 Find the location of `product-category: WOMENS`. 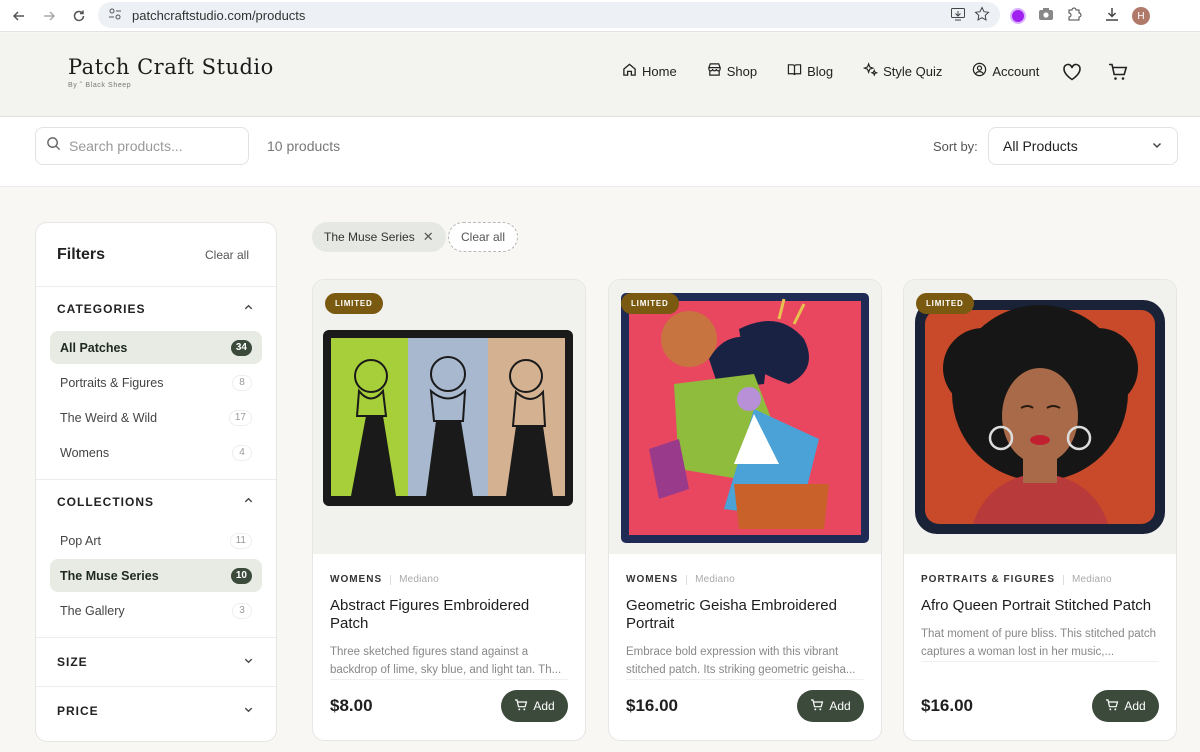

product-category: WOMENS is located at coordinates (356, 579).